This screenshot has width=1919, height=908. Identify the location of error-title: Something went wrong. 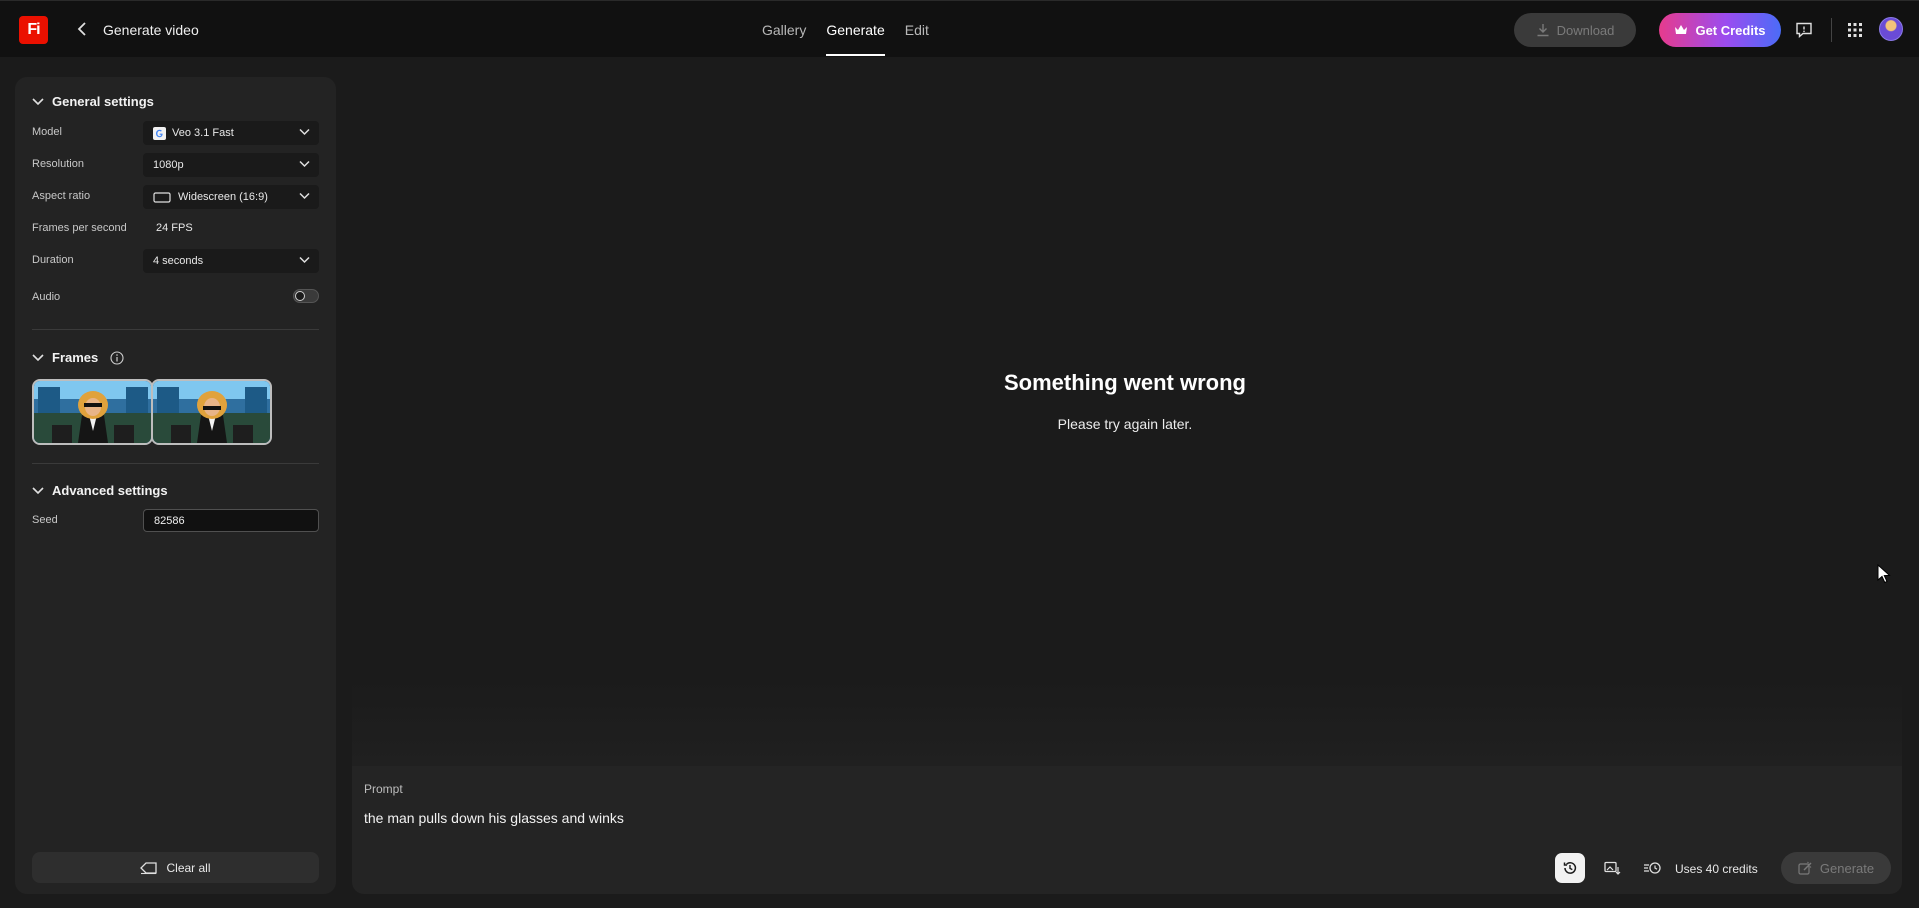
(1125, 382).